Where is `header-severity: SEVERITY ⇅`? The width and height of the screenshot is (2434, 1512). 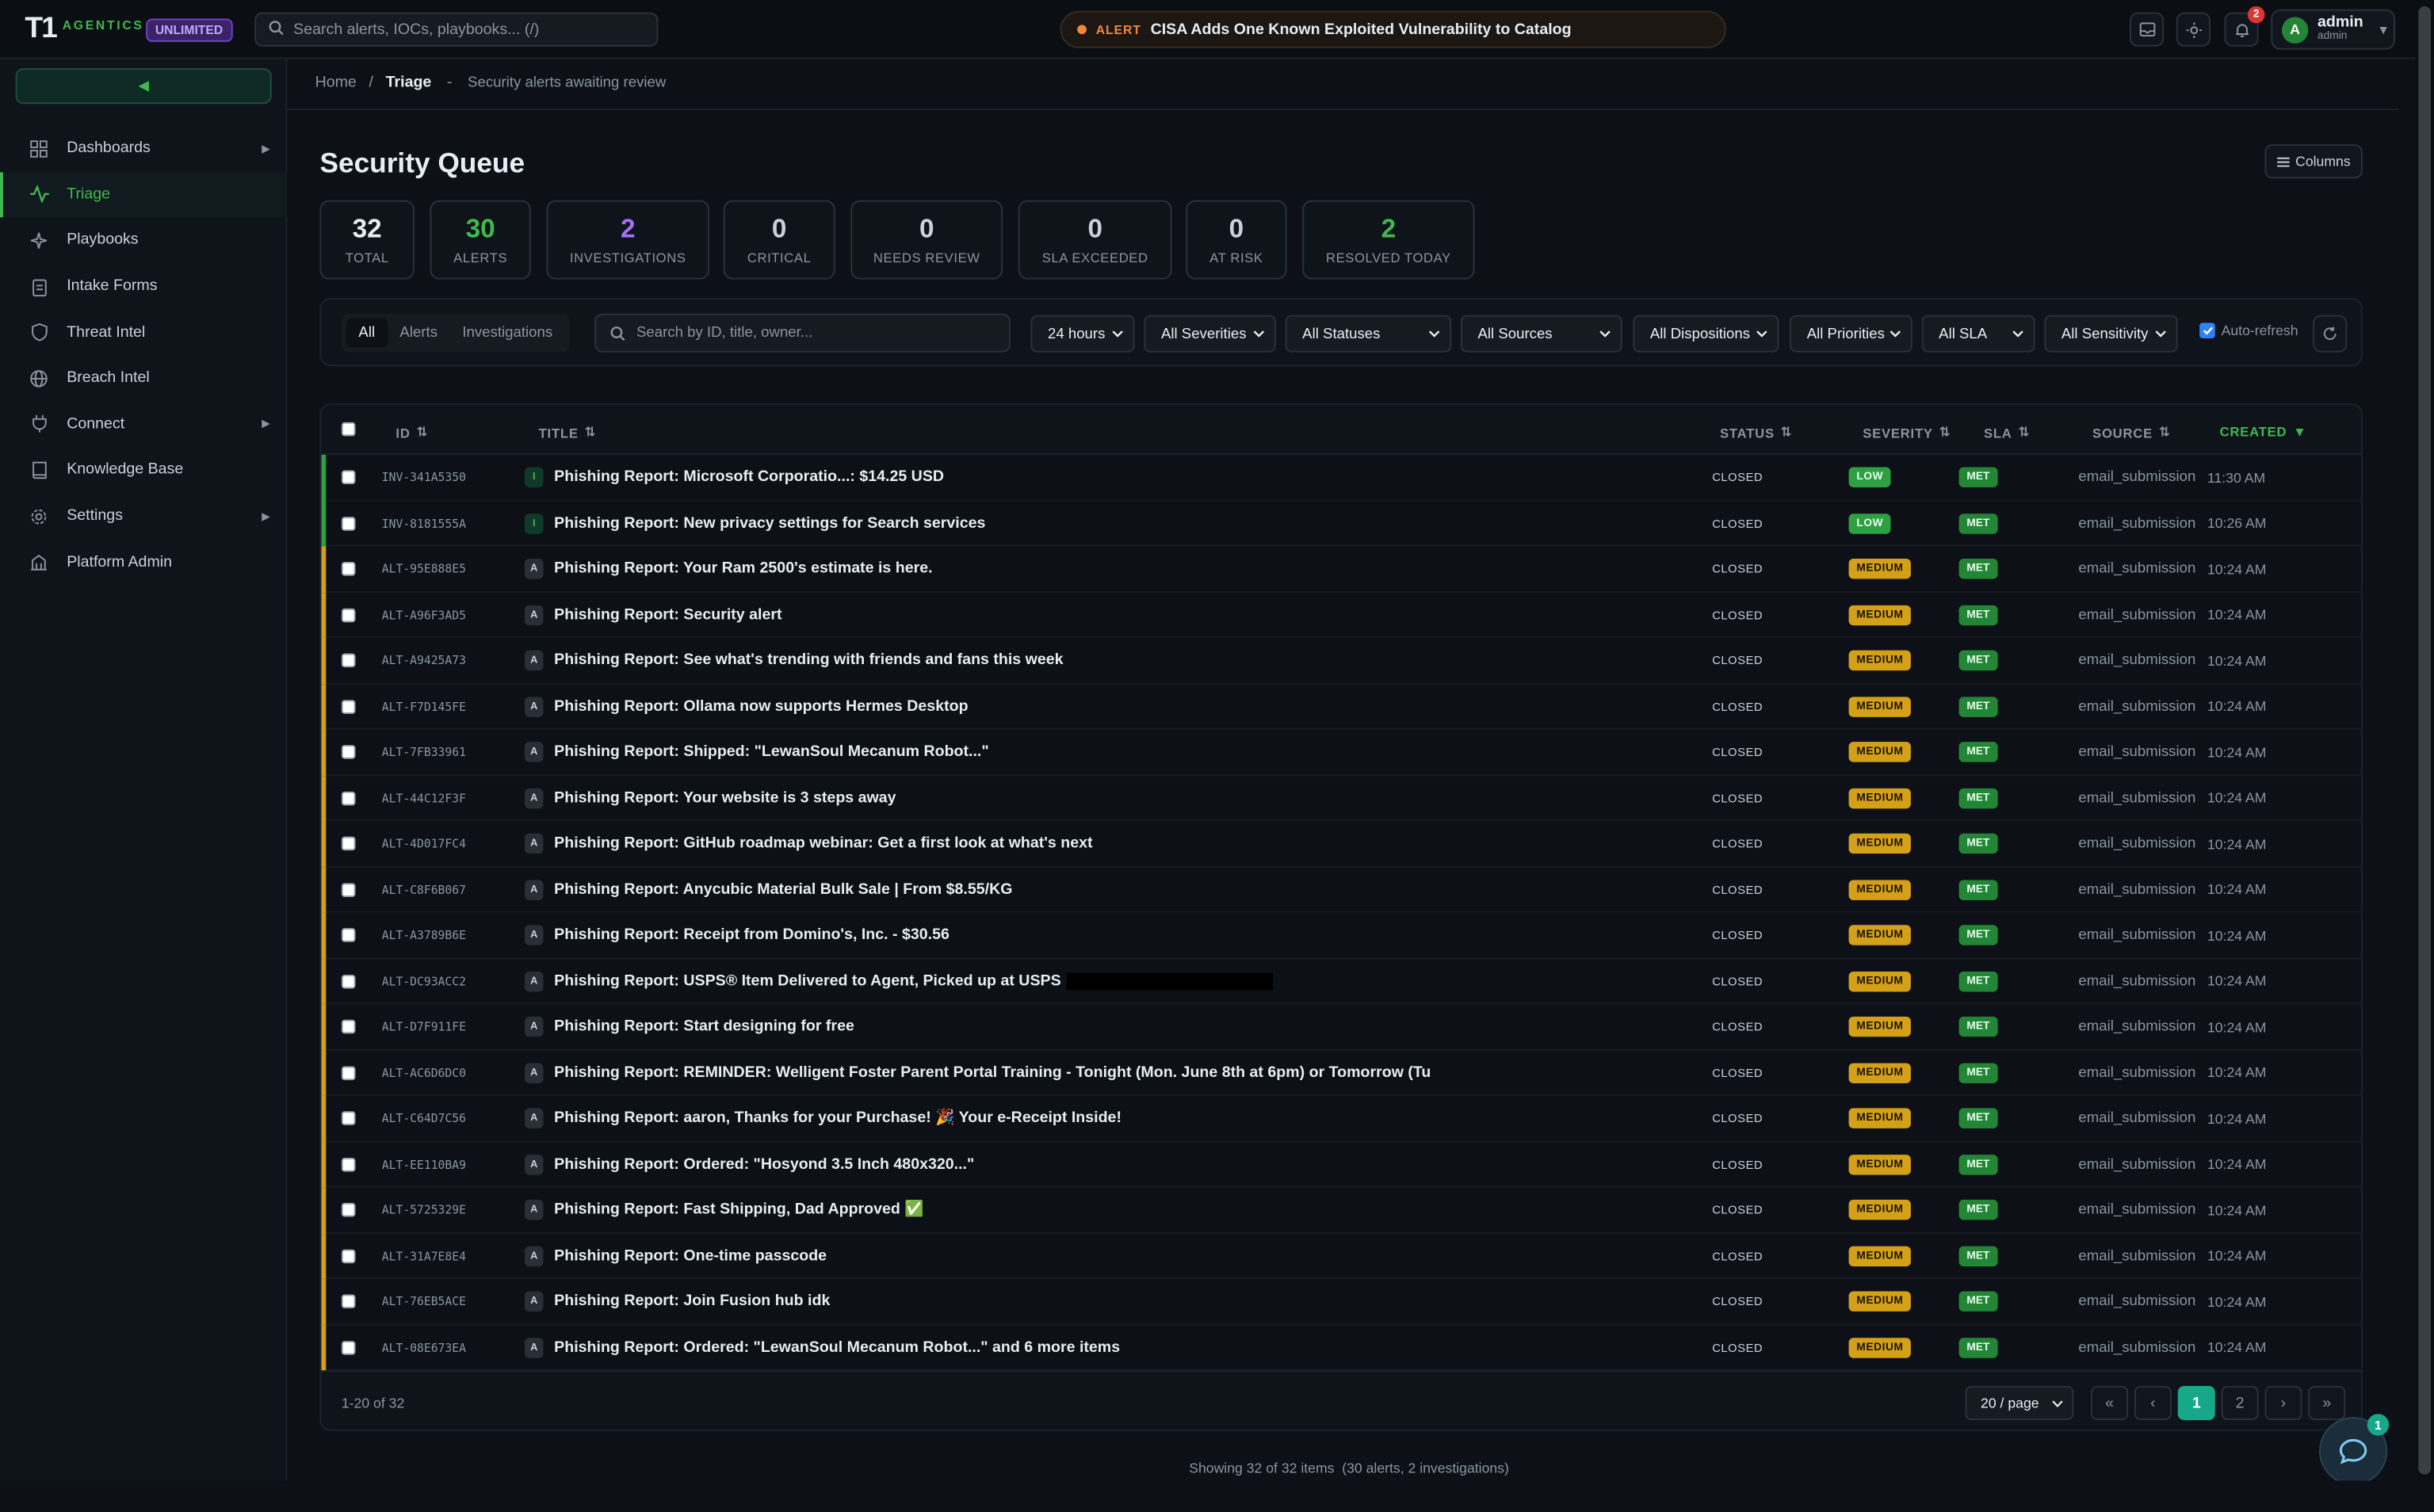
header-severity: SEVERITY ⇅ is located at coordinates (1907, 432).